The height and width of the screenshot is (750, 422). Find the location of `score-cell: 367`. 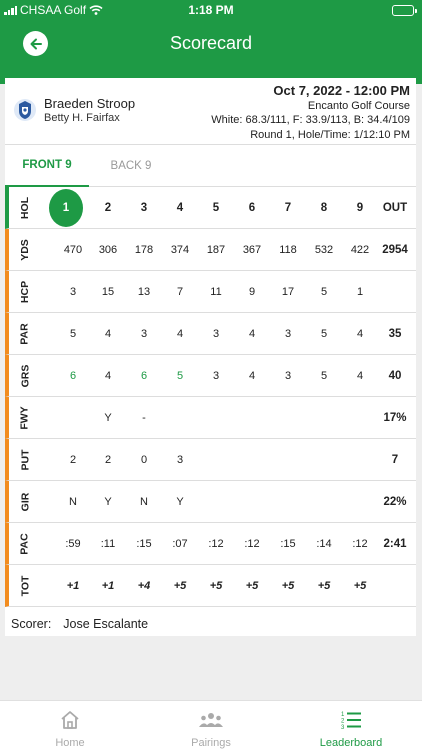

score-cell: 367 is located at coordinates (252, 249).